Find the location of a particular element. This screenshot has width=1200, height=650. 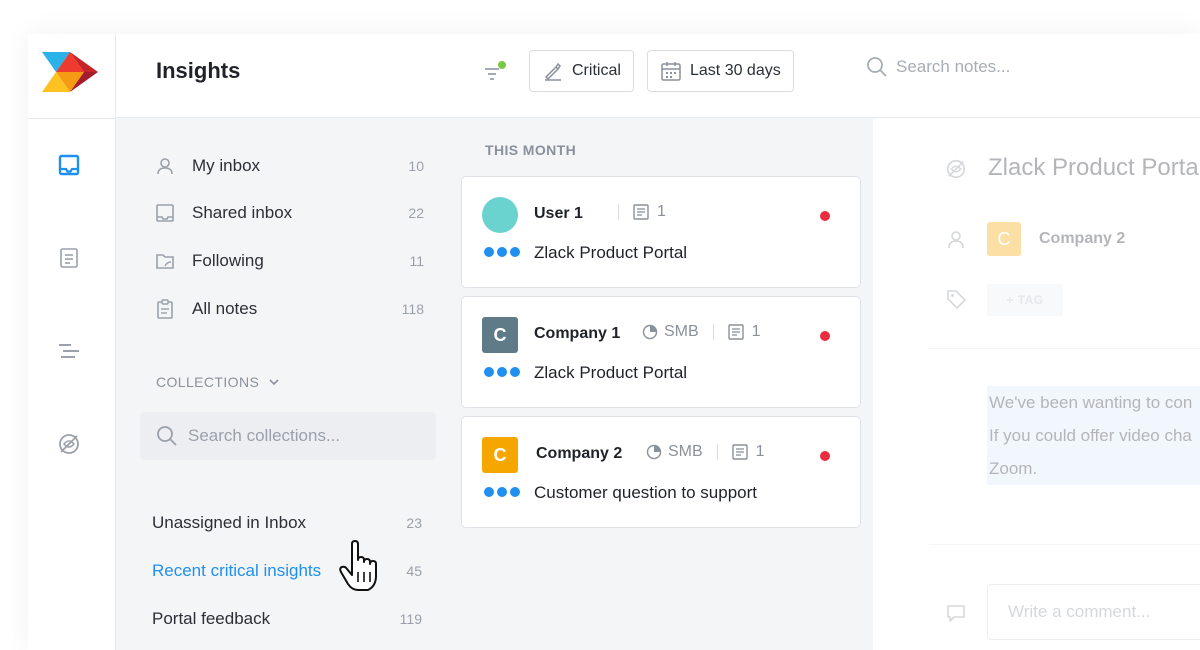

page-title: Insights is located at coordinates (198, 70).